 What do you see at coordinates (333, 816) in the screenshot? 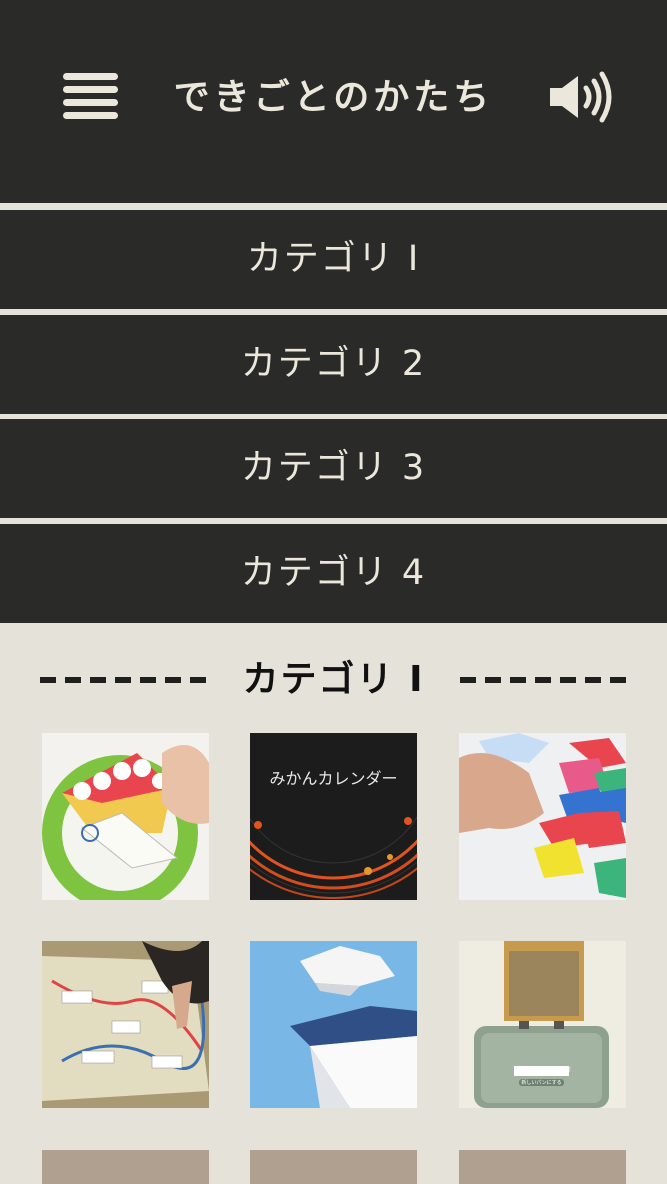
I see `mikan-calendar-thumbnail: みかんカレンダー` at bounding box center [333, 816].